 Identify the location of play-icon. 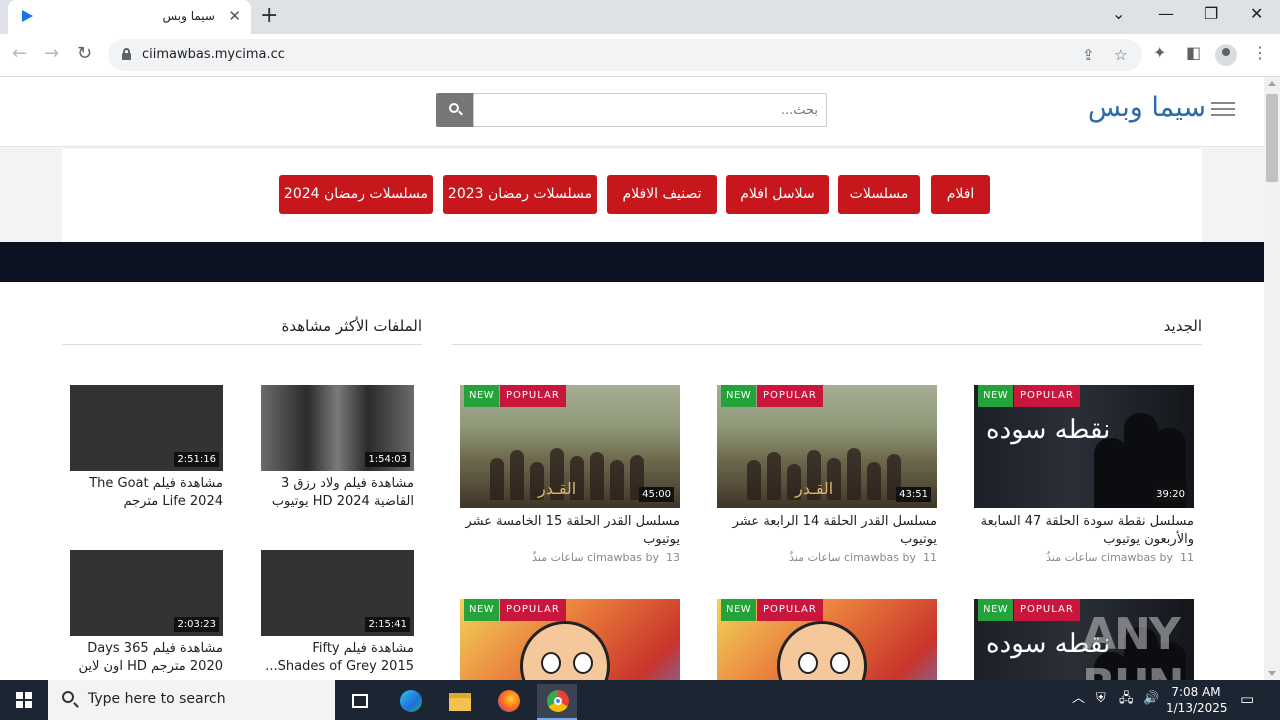
(27, 16).